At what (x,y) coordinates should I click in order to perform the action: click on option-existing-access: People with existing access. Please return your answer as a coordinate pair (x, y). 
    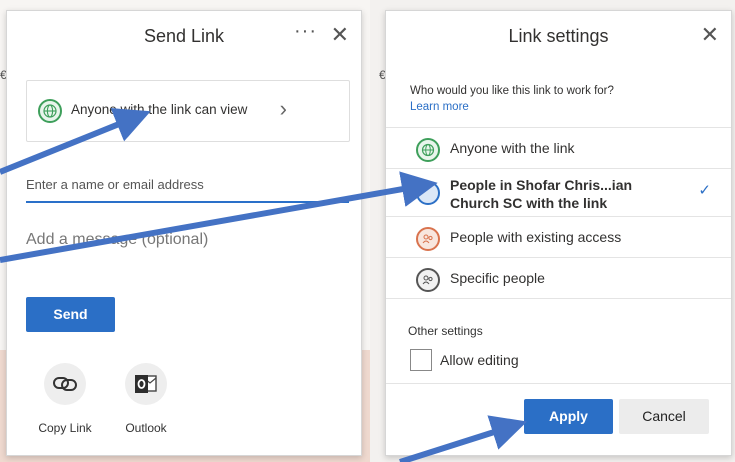
    Looking at the image, I should click on (558, 237).